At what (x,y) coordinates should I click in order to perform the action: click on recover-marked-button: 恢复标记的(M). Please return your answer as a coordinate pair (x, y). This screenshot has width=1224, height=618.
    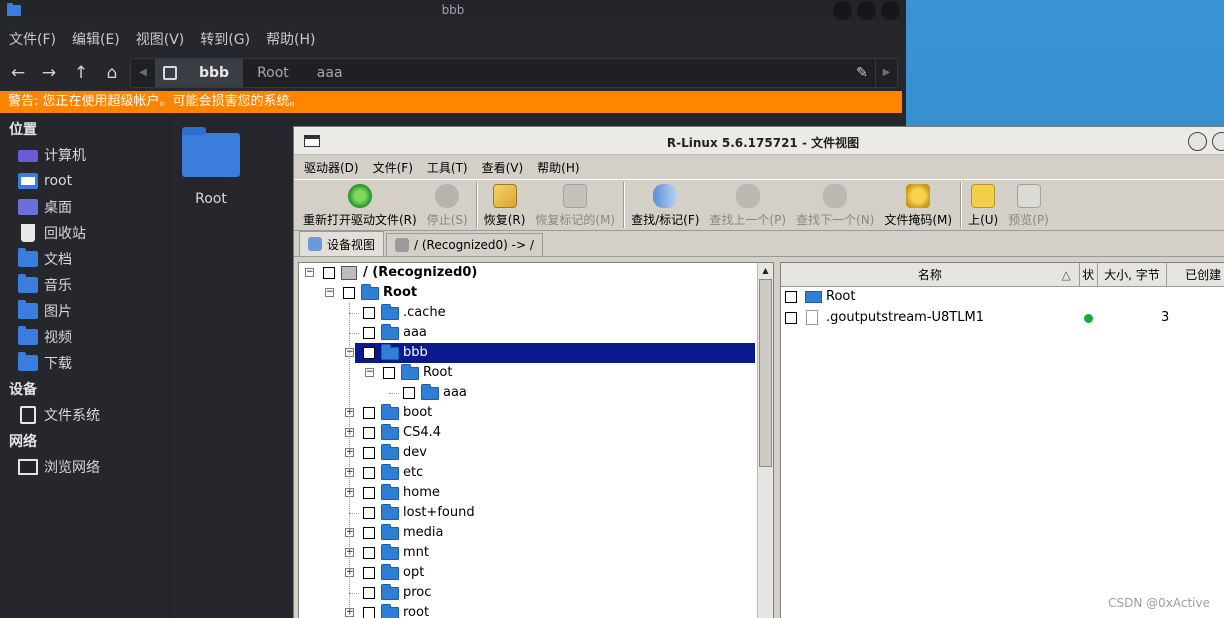
    Looking at the image, I should click on (575, 204).